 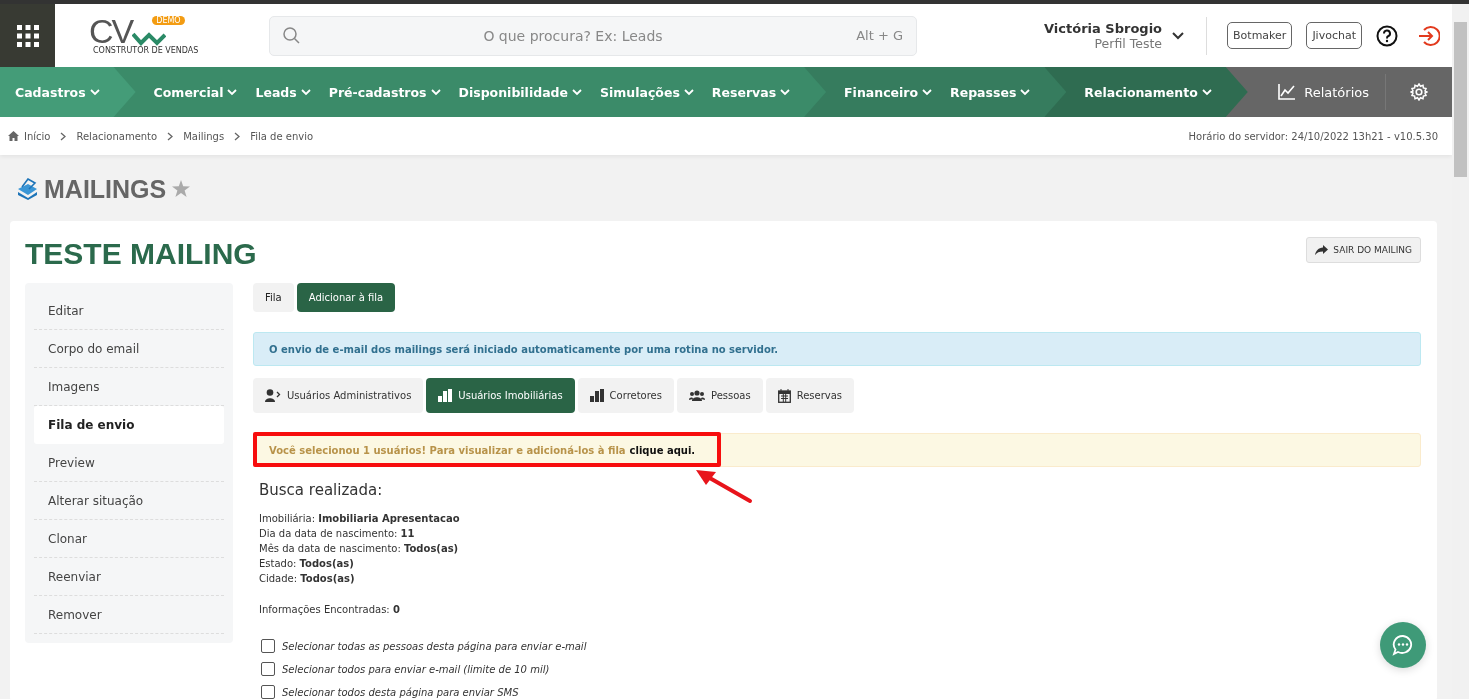 I want to click on option-label: Selecionar todos desta página para enviar SMS, so click(x=400, y=692).